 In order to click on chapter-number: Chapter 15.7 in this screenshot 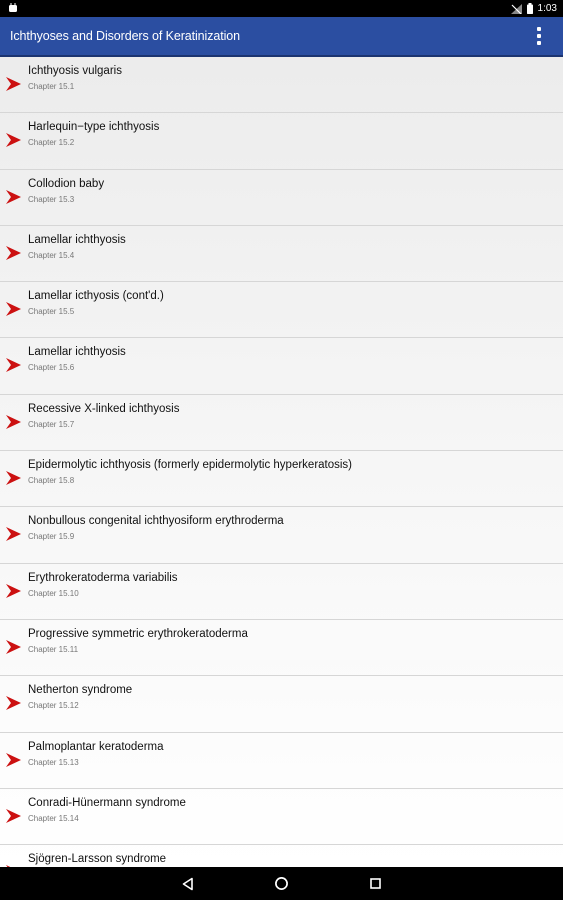, I will do `click(51, 424)`.